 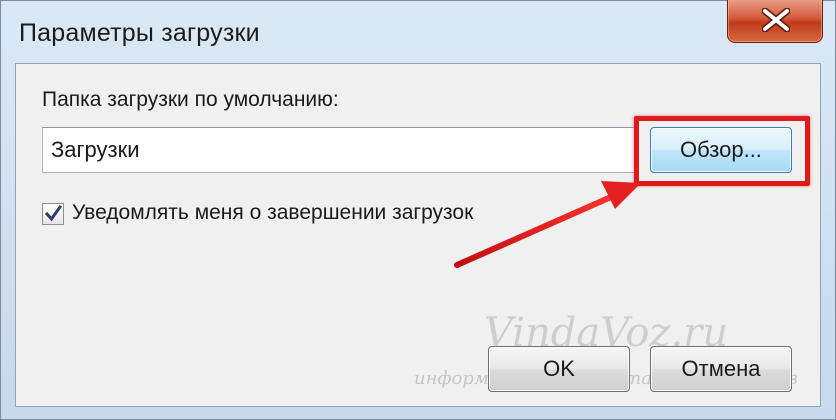 What do you see at coordinates (559, 369) in the screenshot?
I see `ok-button: OK` at bounding box center [559, 369].